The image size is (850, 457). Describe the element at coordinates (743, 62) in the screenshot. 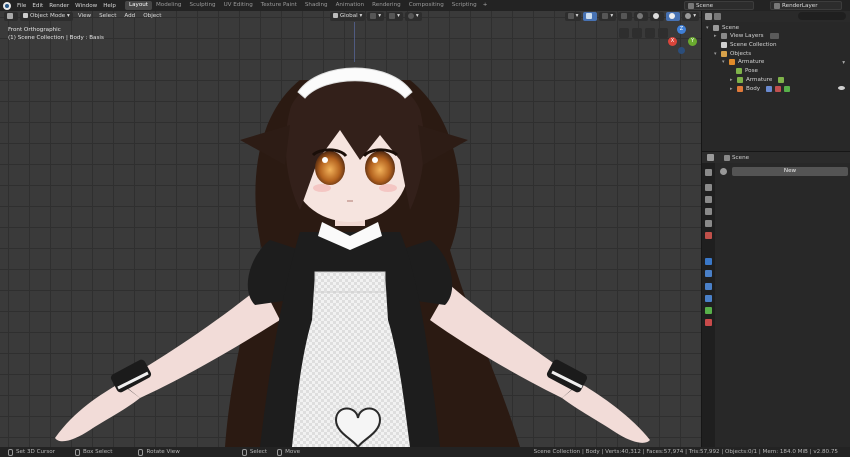

I see `outliner-row-armature: ▾ Armature` at that location.